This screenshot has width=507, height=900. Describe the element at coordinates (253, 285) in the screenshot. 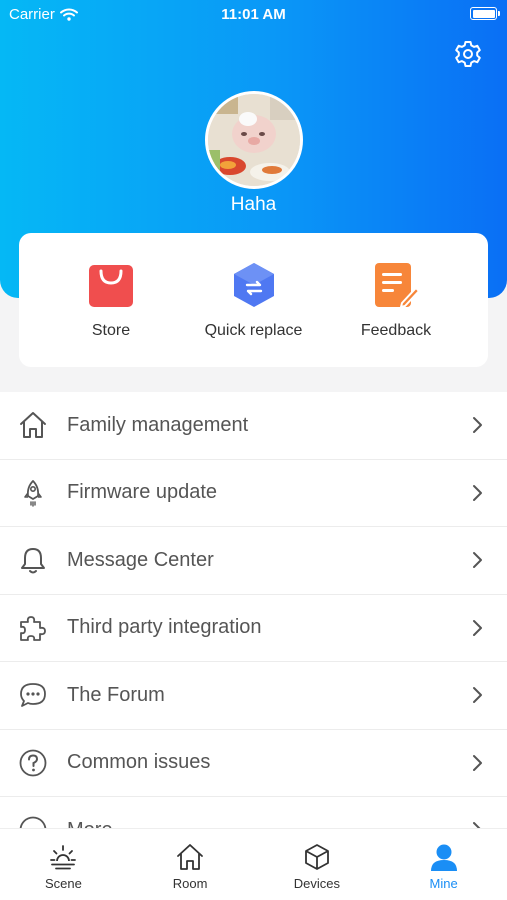

I see `replace-cube-icon` at that location.